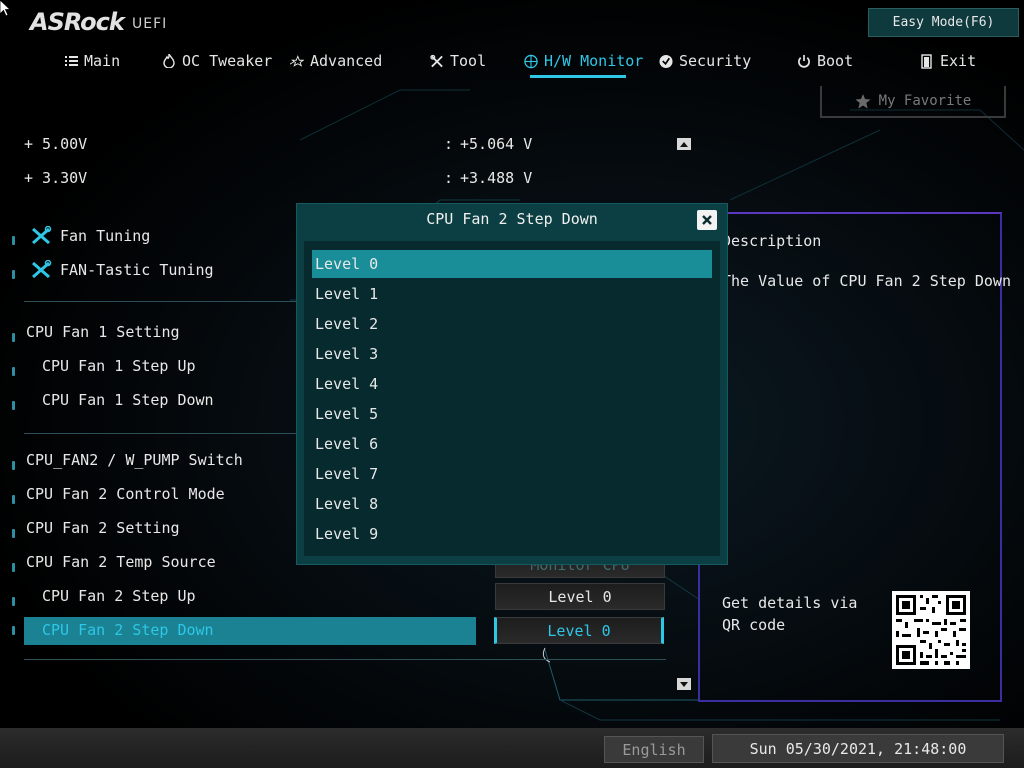 The image size is (1024, 768). I want to click on tab-security: Security, so click(705, 61).